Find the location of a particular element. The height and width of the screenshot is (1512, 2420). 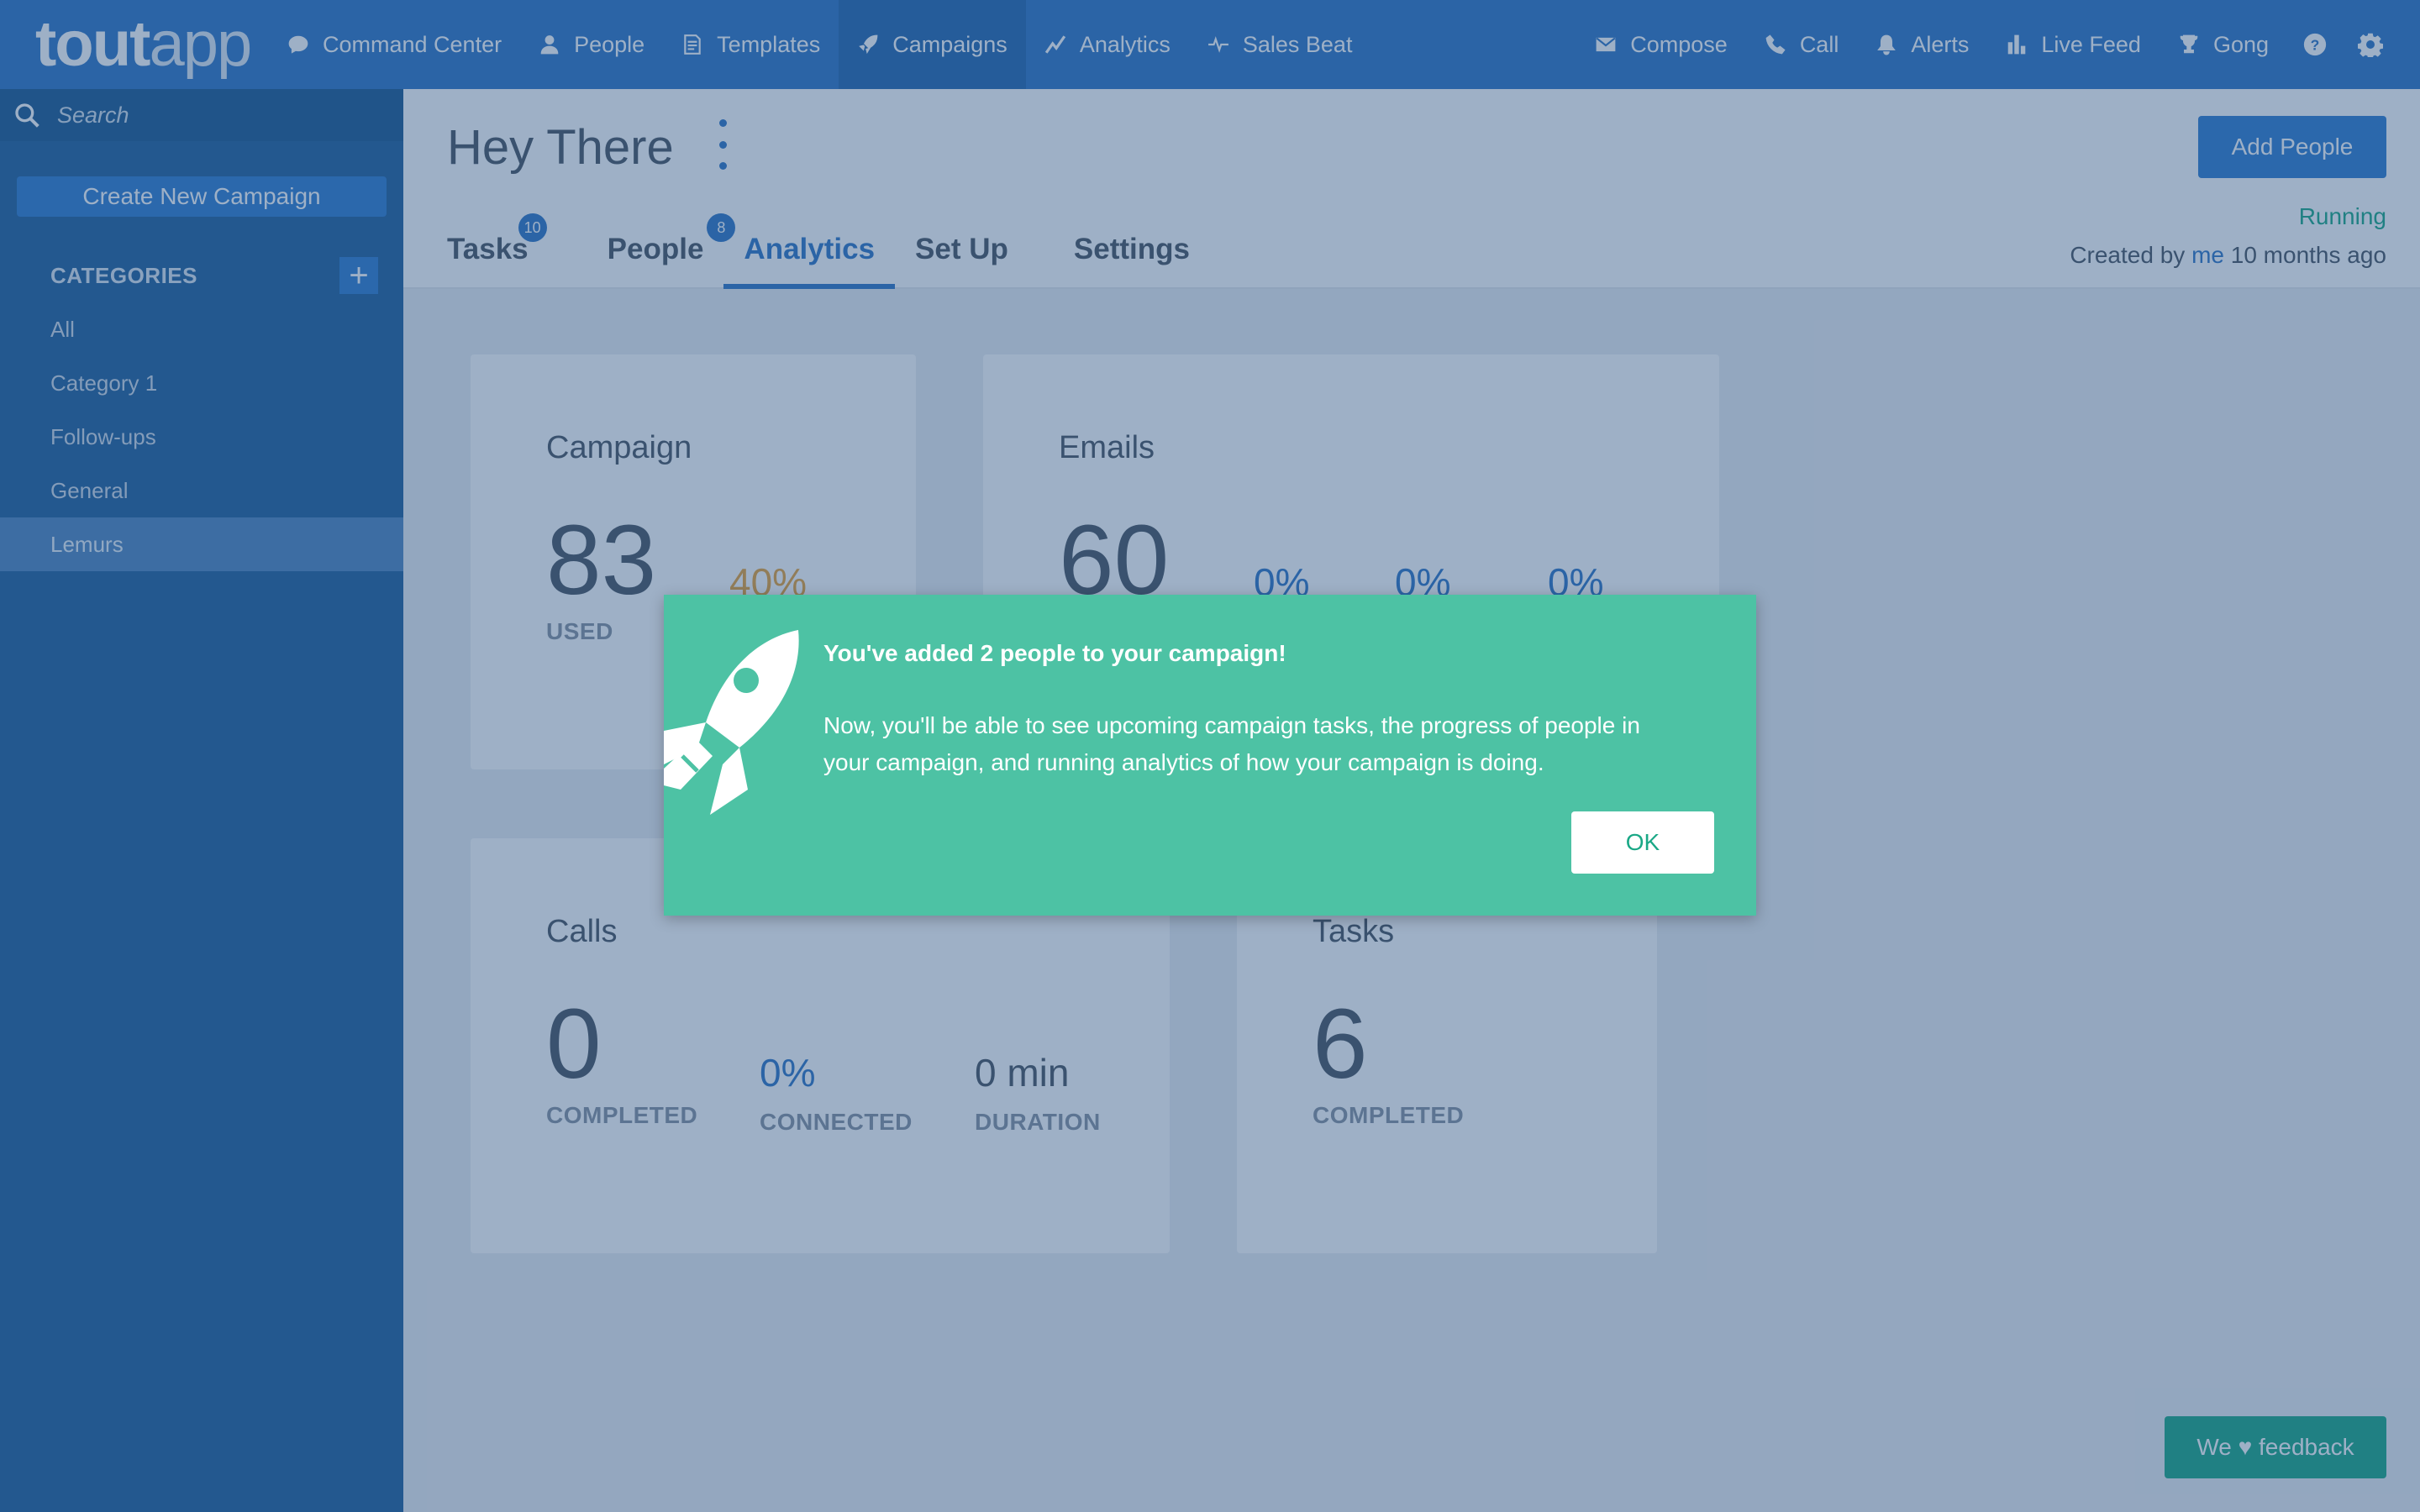

modal-title: You've added 2 people to your campaign! is located at coordinates (1054, 653).